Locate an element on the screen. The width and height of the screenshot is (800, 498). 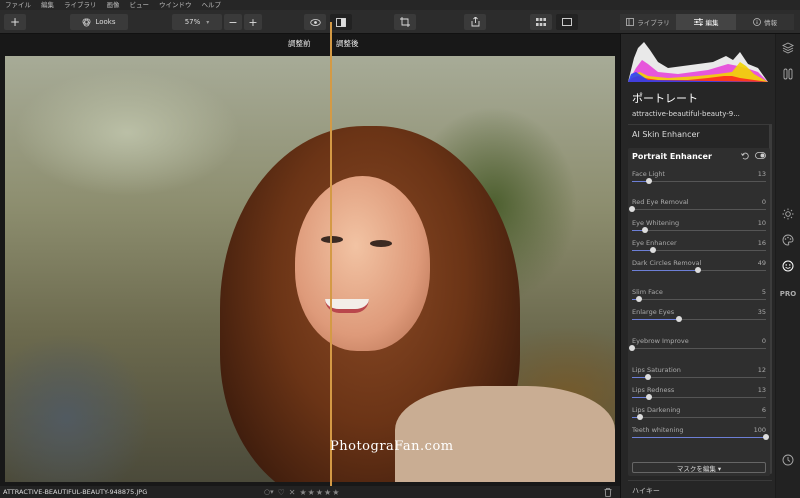
minus-icon: − is located at coordinates (233, 22).